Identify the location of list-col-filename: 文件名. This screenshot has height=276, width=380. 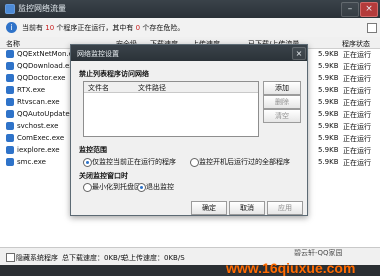
(98, 88).